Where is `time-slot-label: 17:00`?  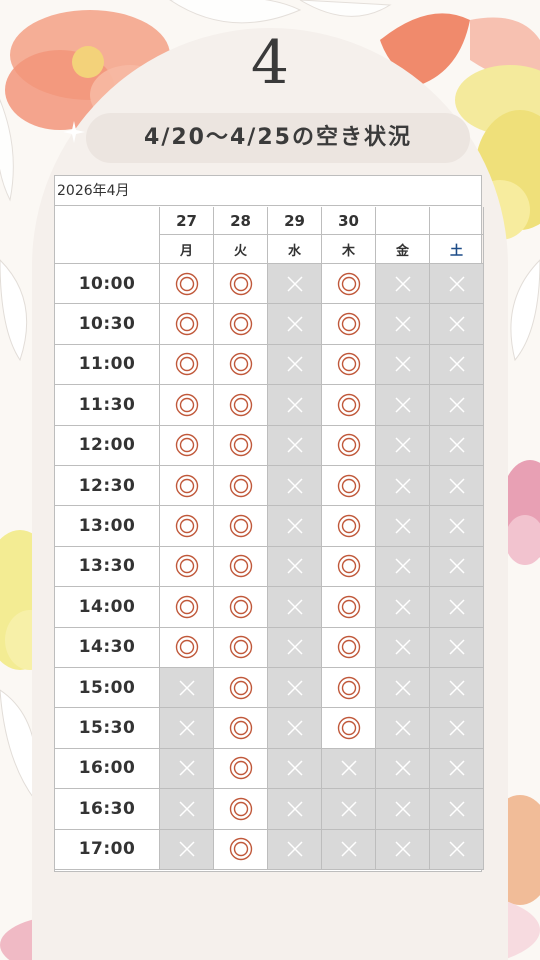 time-slot-label: 17:00 is located at coordinates (107, 849).